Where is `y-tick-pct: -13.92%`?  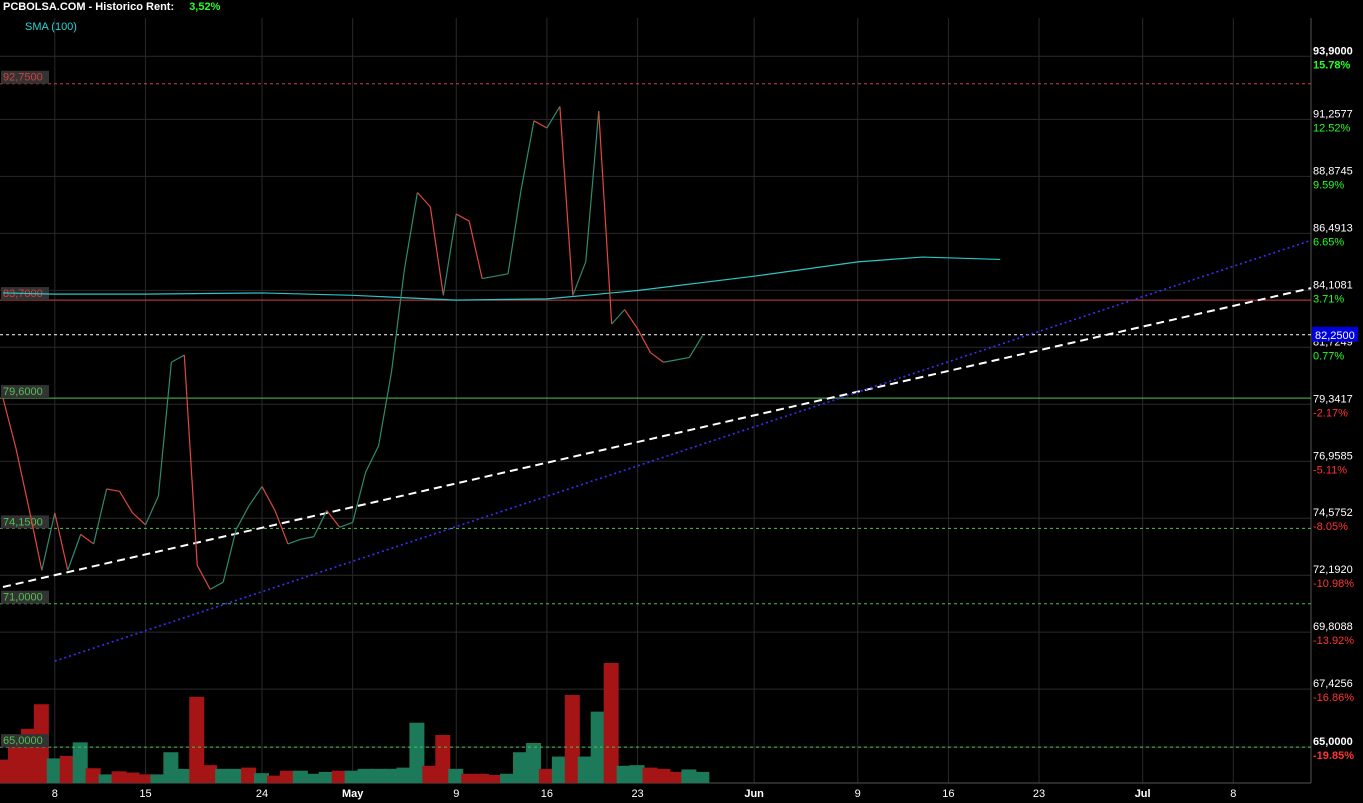
y-tick-pct: -13.92% is located at coordinates (1333, 641).